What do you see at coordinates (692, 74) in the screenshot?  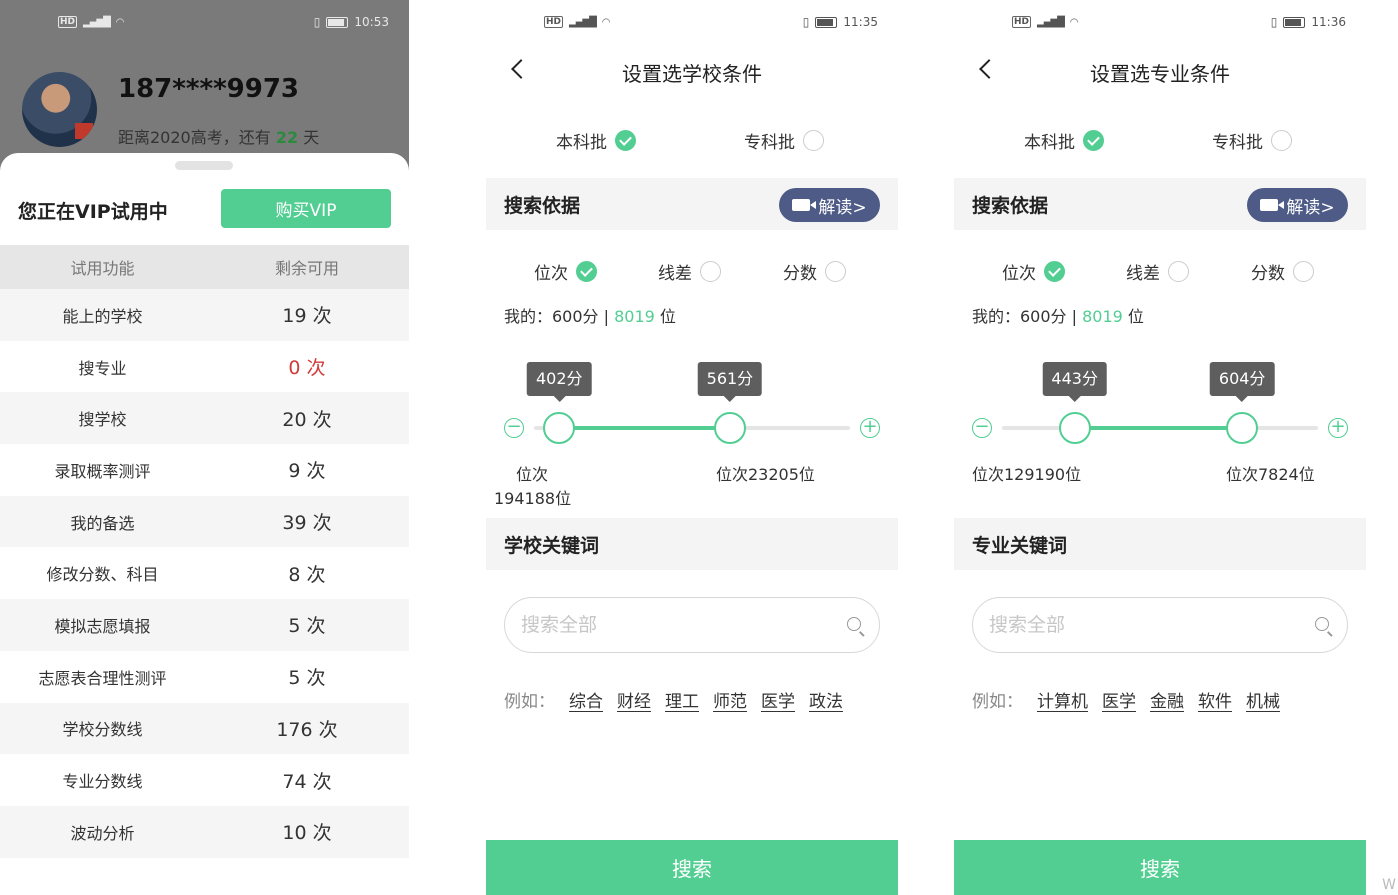 I see `page-title: 设置选学校条件` at bounding box center [692, 74].